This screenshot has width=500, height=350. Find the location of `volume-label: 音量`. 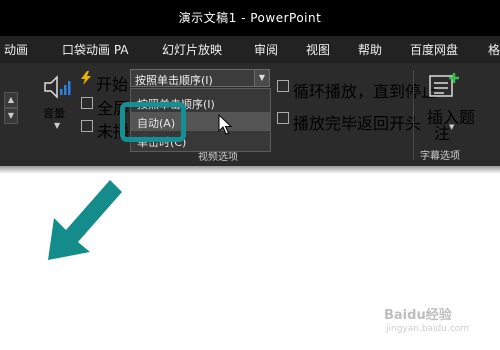

volume-label: 音量 is located at coordinates (54, 113).